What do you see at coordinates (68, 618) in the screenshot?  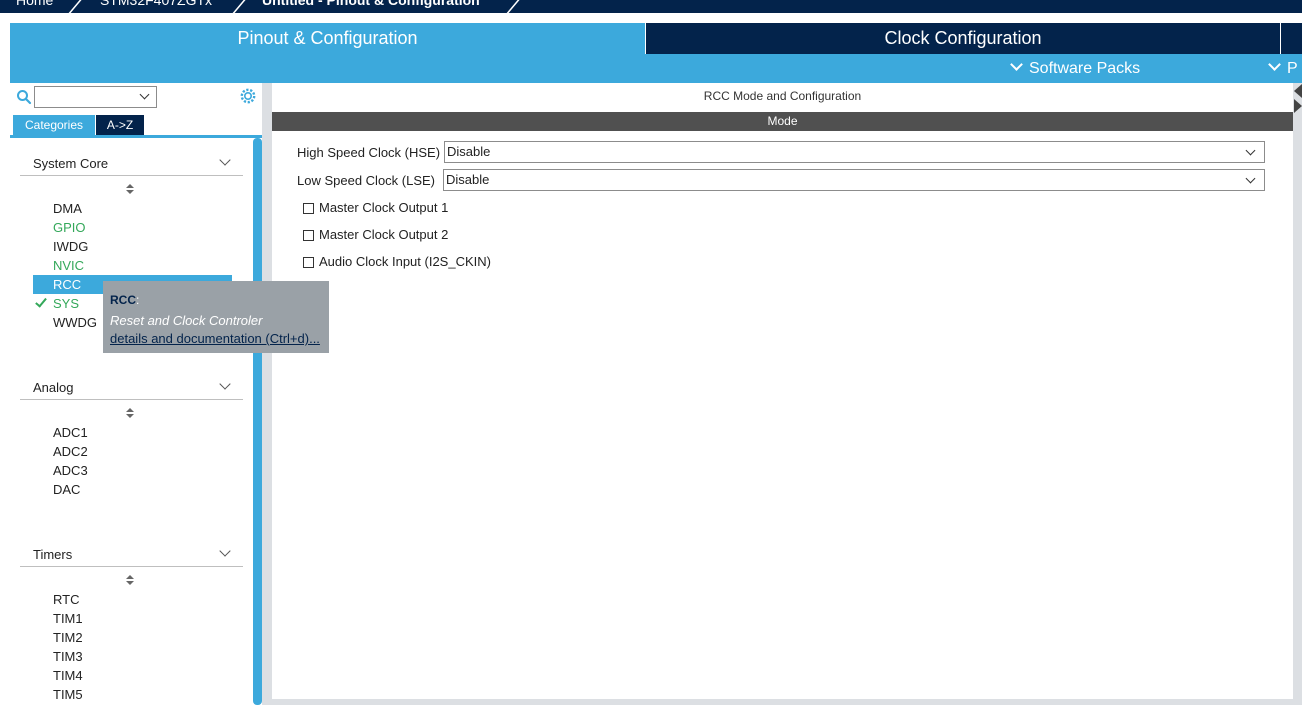 I see `list-item-tim1: TIM1` at bounding box center [68, 618].